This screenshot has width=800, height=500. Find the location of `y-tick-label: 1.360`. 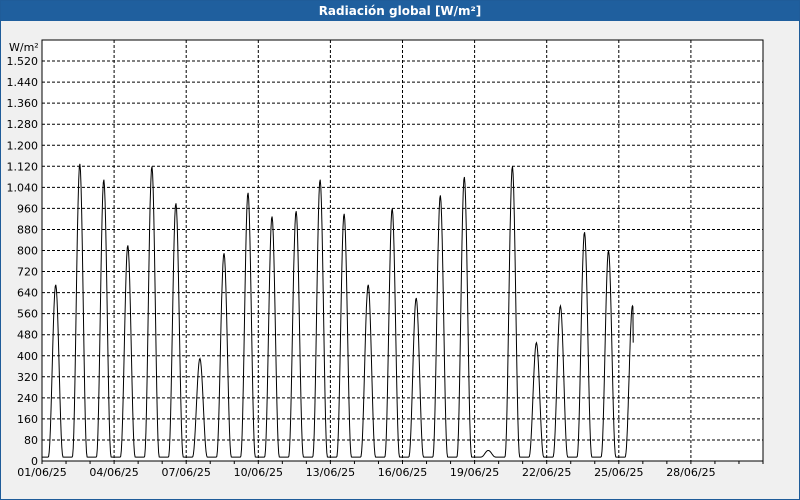

y-tick-label: 1.360 is located at coordinates (23, 103).